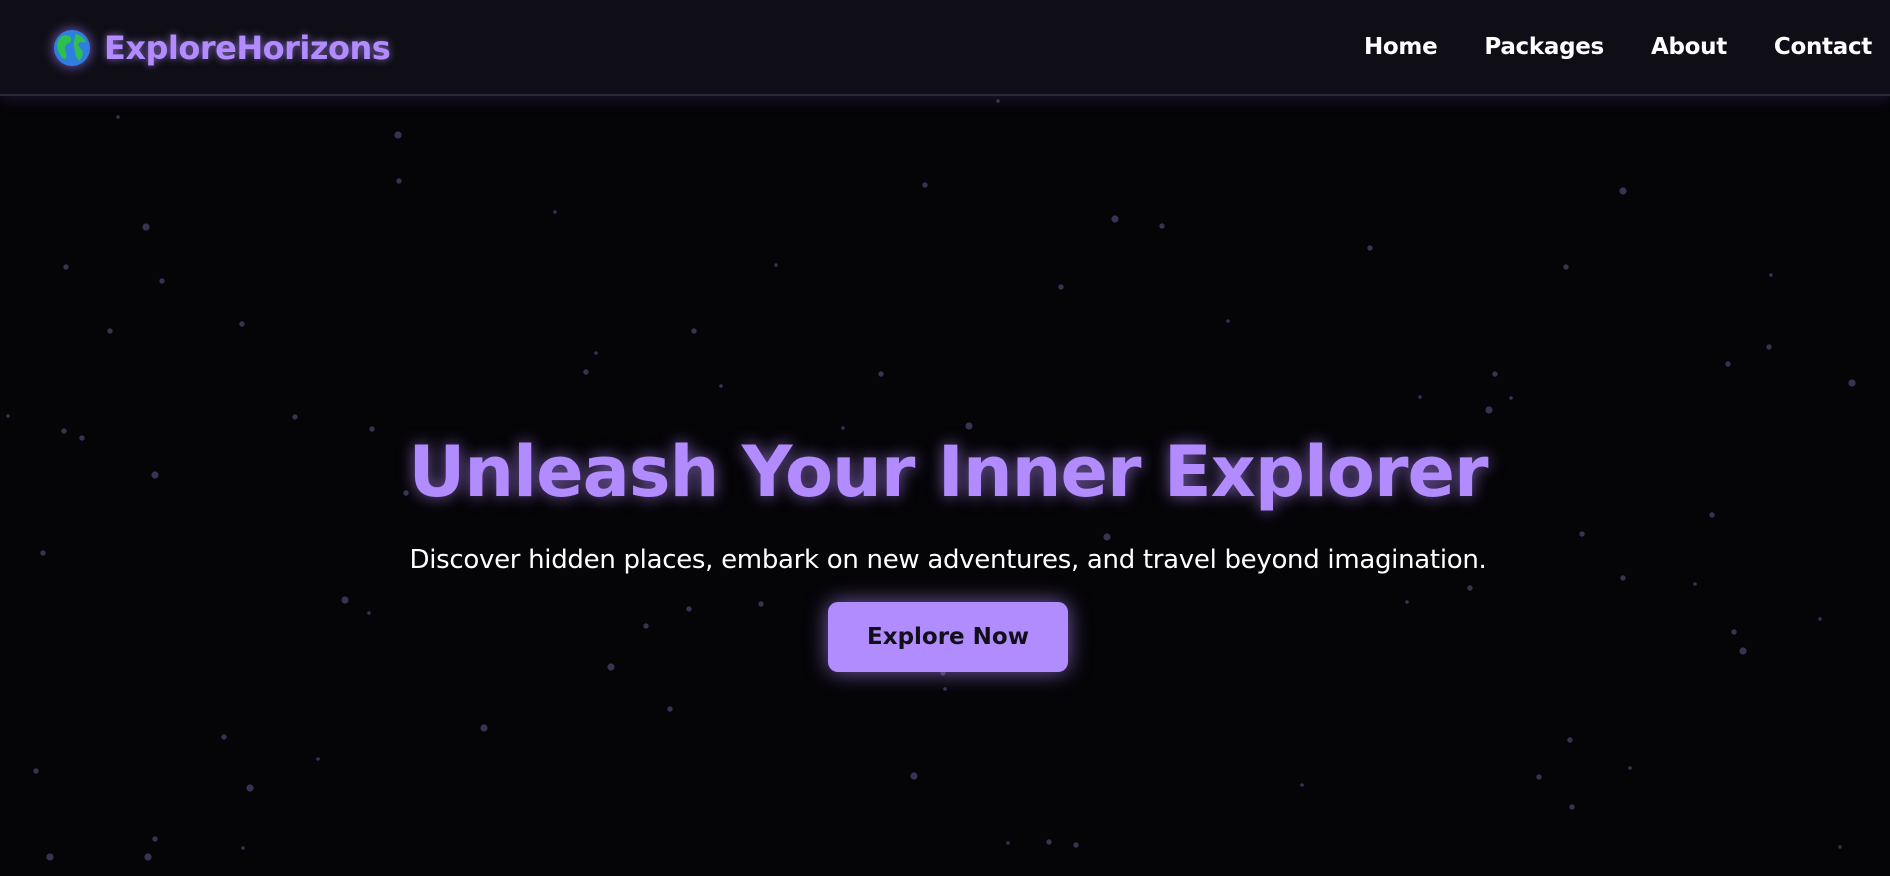  I want to click on brand-logo: ExploreHorizons, so click(221, 48).